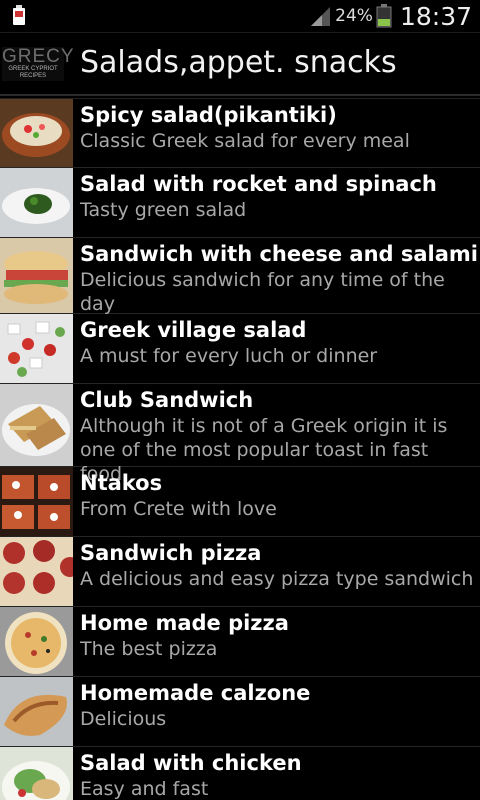 The height and width of the screenshot is (800, 480). Describe the element at coordinates (240, 16) in the screenshot. I see `status-bar: 24% 18:37` at that location.